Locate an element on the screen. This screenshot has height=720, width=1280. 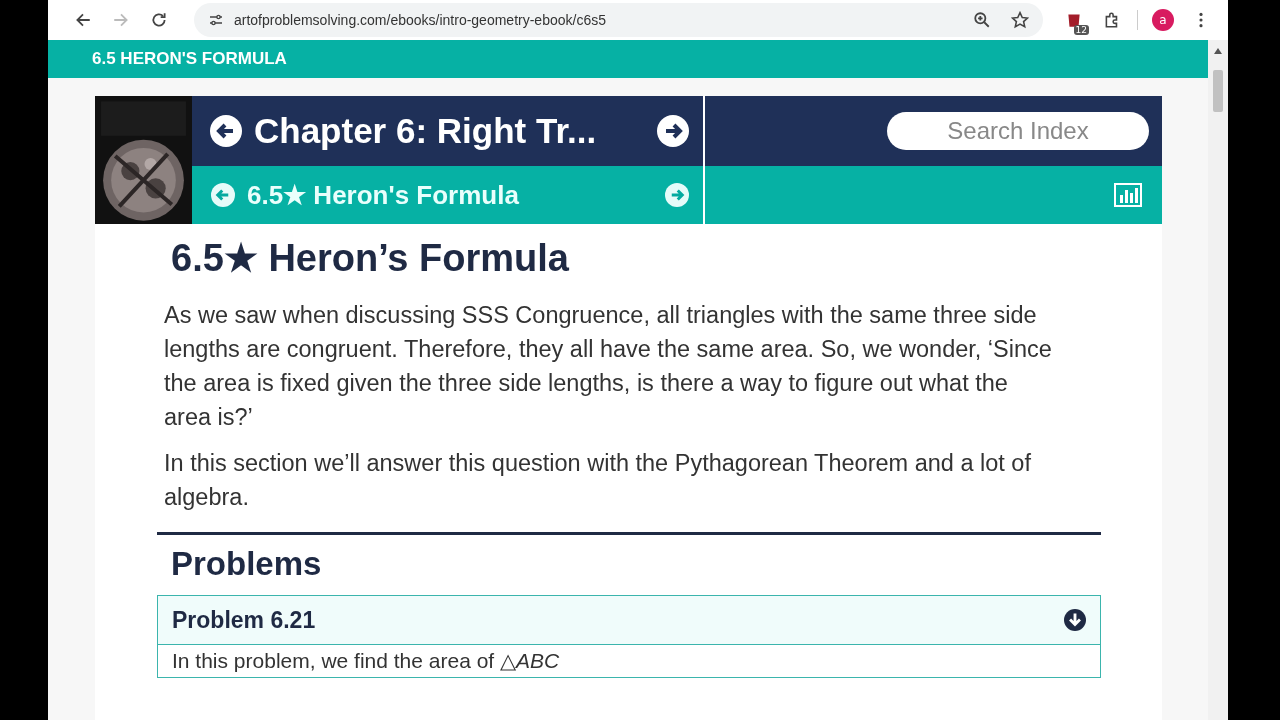
search-field: Search Index is located at coordinates (1018, 131).